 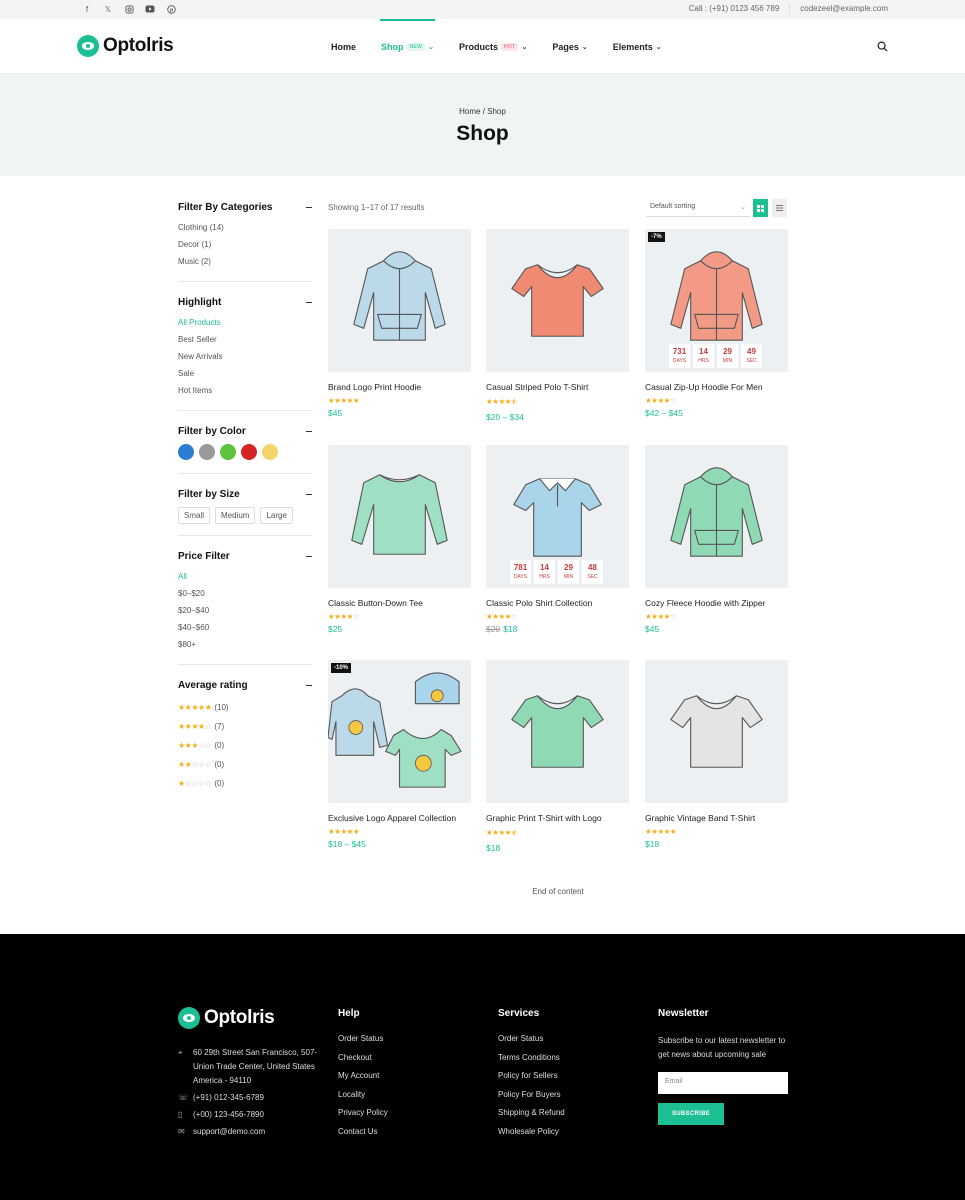 I want to click on product-name: Exclusive Logo Apparel Collection, so click(x=399, y=818).